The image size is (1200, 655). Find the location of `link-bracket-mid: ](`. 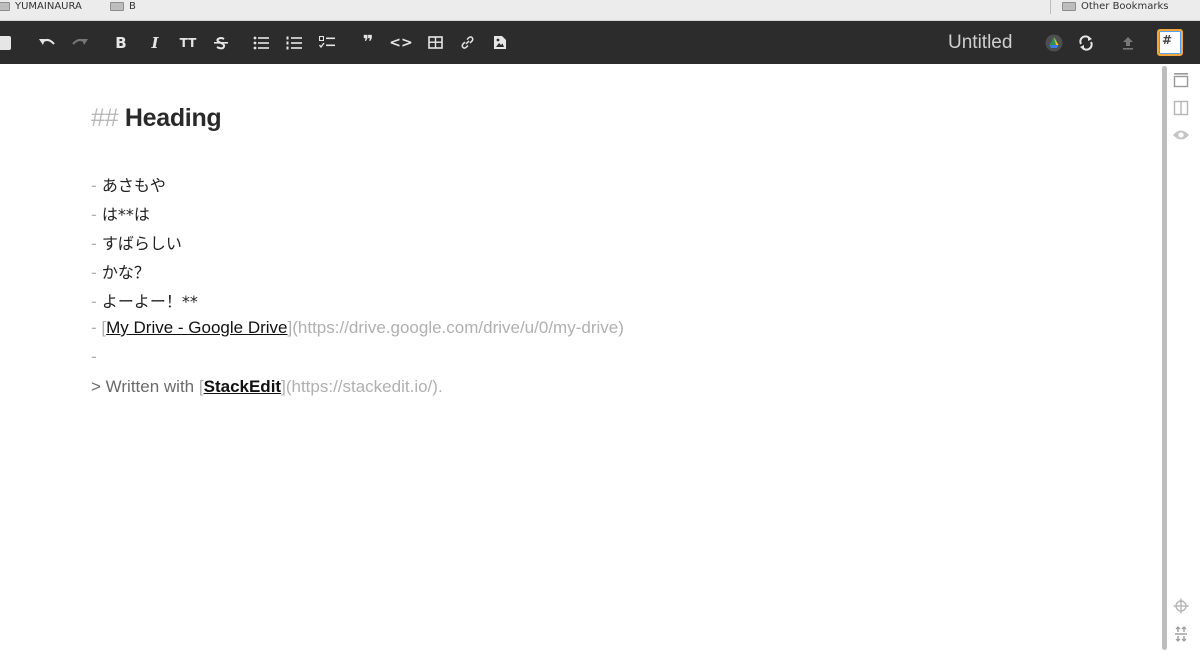

link-bracket-mid: ]( is located at coordinates (292, 327).